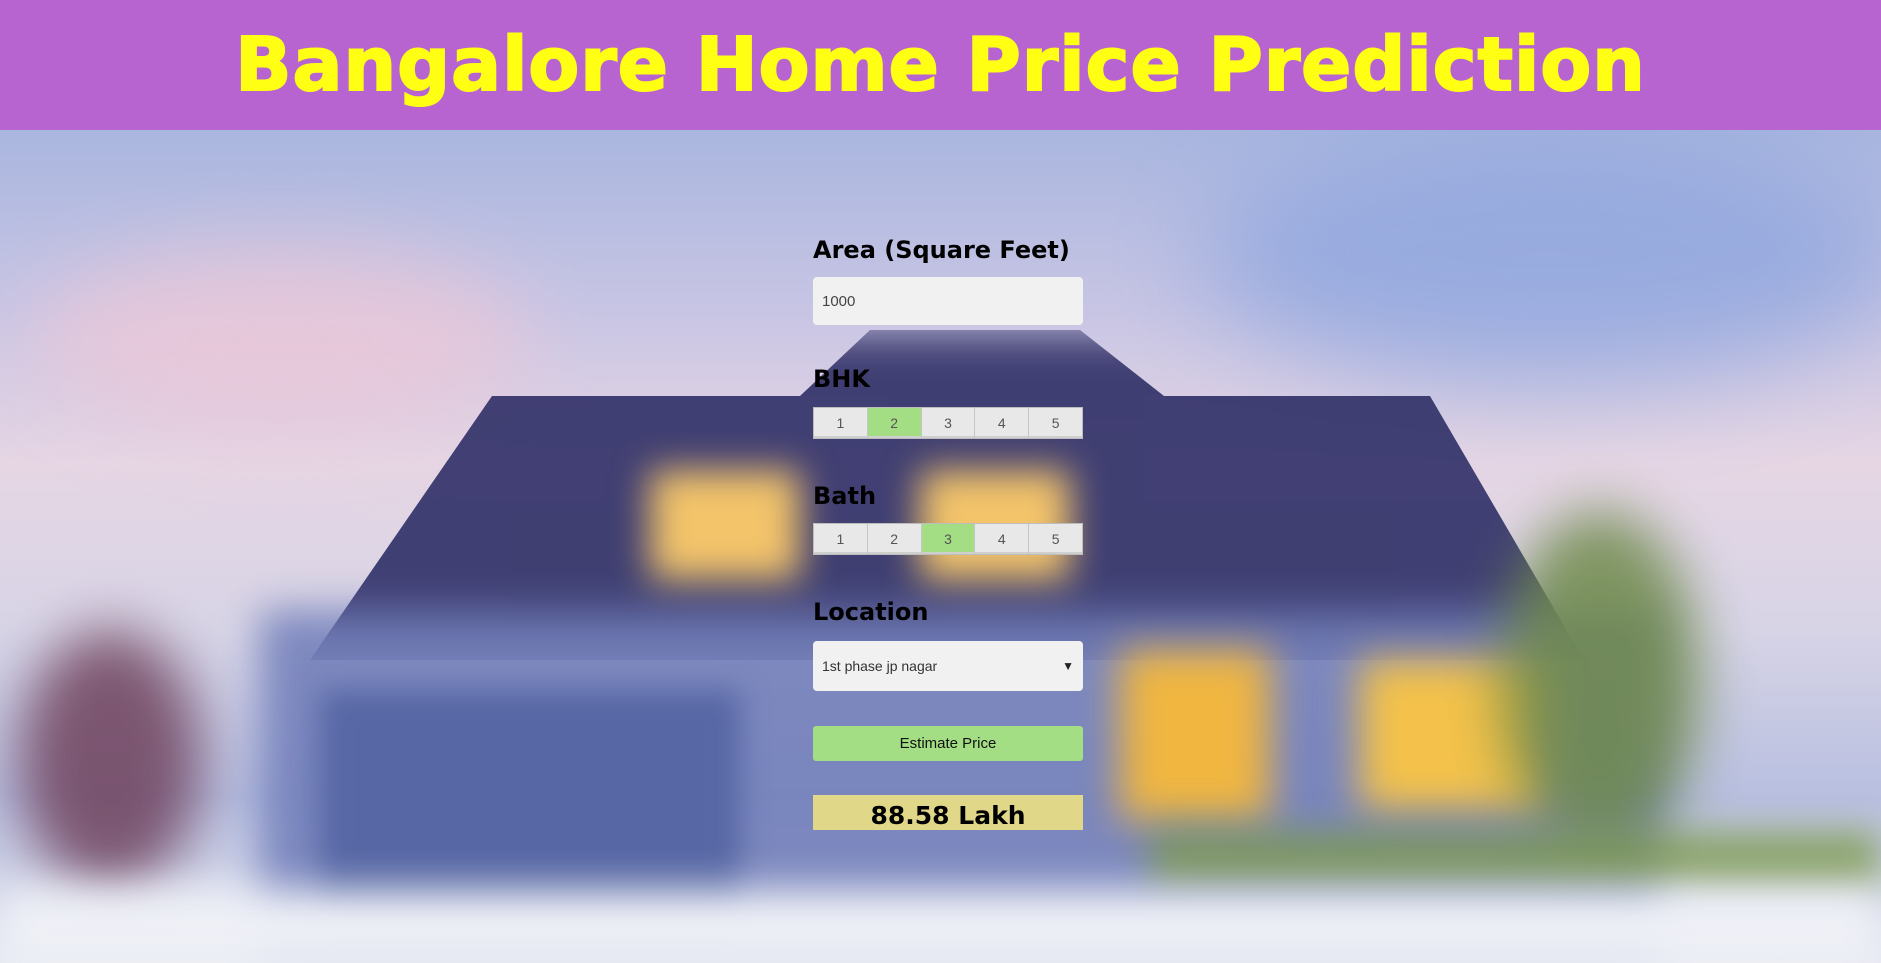 This screenshot has width=1881, height=963. I want to click on bhk-option-4: 4, so click(1002, 423).